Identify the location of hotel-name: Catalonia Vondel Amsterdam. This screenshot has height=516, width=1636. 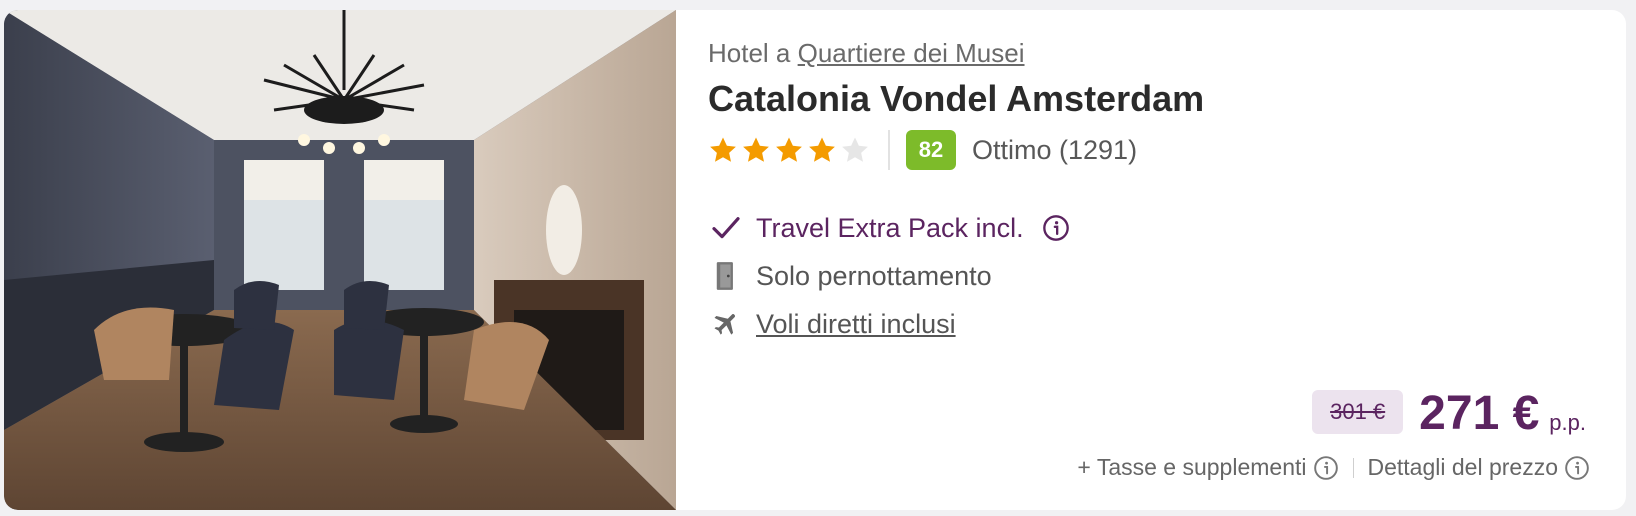
(956, 99).